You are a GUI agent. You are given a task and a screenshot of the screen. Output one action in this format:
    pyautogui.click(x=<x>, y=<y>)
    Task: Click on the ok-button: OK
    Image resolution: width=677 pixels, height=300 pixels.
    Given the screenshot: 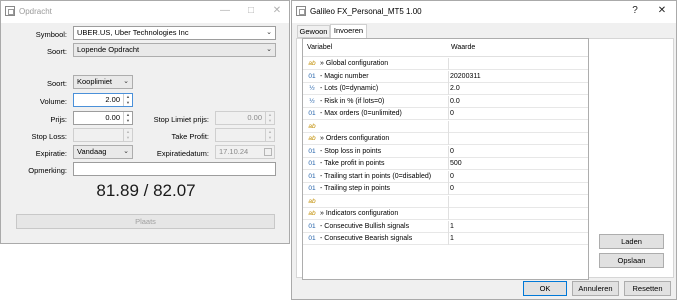 What is the action you would take?
    pyautogui.click(x=545, y=288)
    